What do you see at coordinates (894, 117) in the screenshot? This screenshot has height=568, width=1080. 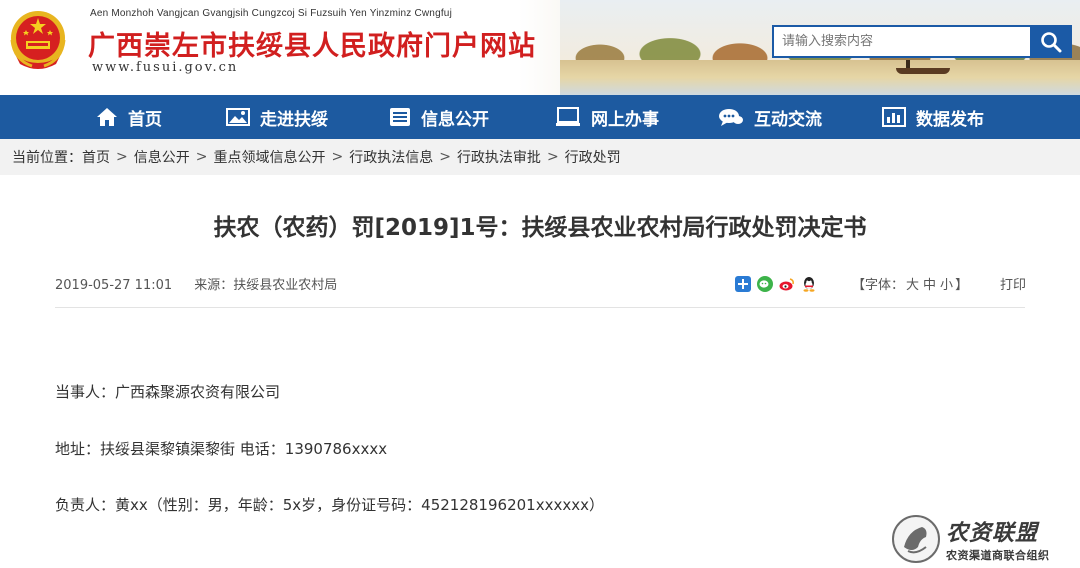 I see `bar-chart-icon` at bounding box center [894, 117].